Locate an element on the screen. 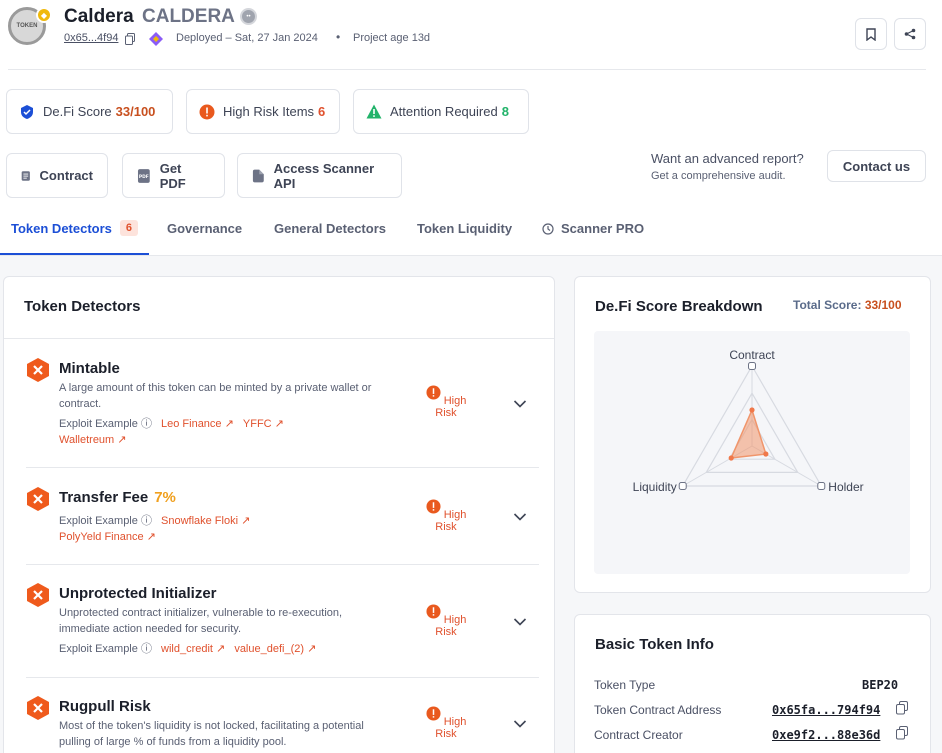 This screenshot has width=942, height=753. file-icon is located at coordinates (258, 175).